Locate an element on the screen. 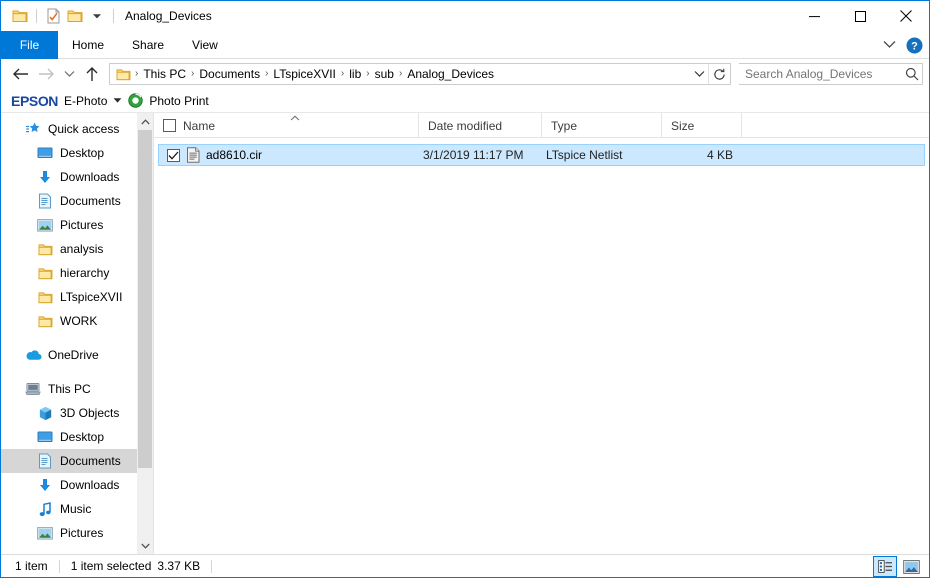 This screenshot has width=930, height=578. column-header-type: Type is located at coordinates (602, 125).